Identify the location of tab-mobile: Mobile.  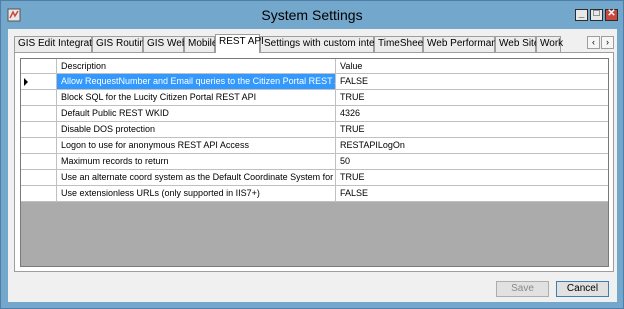
(200, 44).